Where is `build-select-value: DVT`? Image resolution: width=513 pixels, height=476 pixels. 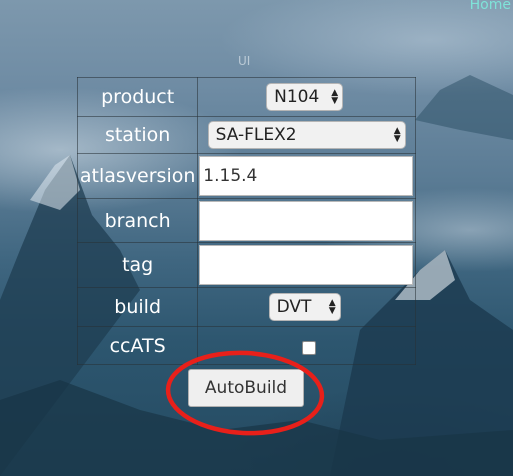 build-select-value: DVT is located at coordinates (294, 307).